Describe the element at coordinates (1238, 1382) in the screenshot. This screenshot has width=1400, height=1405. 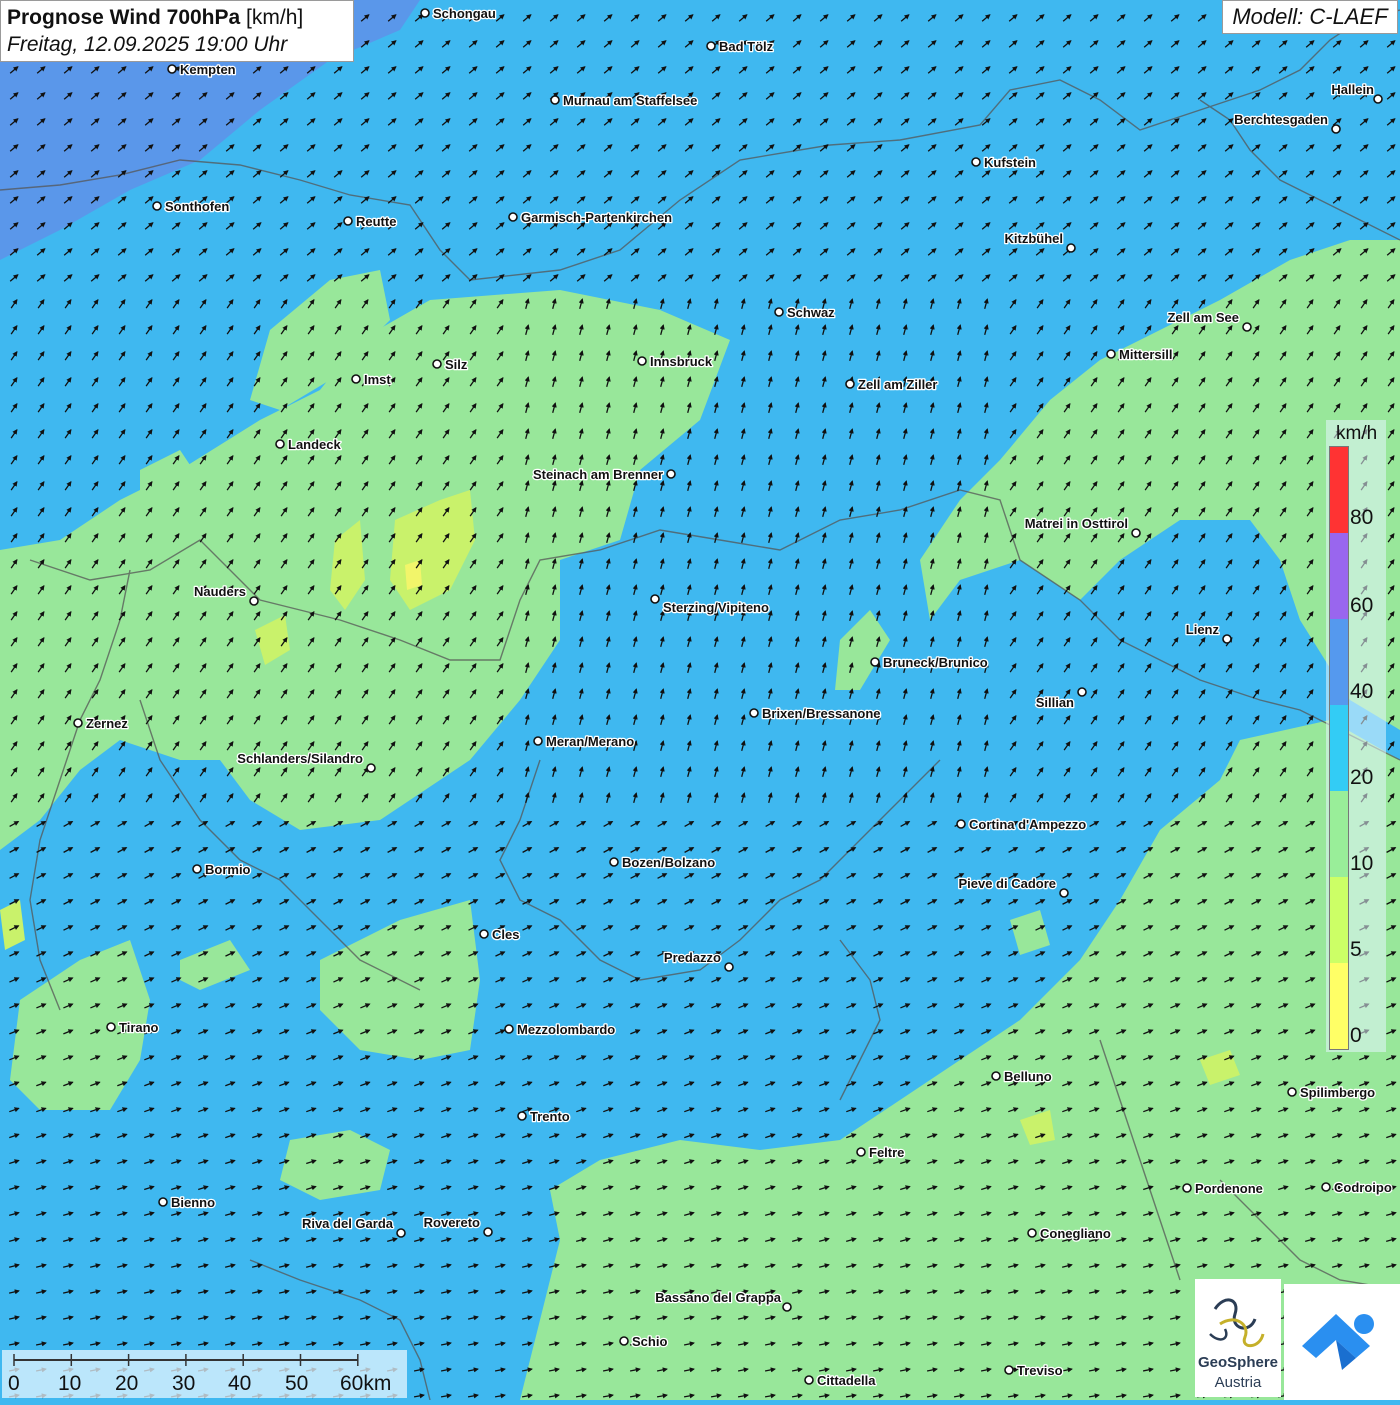
I see `geosphere-logo-line2: Austria` at that location.